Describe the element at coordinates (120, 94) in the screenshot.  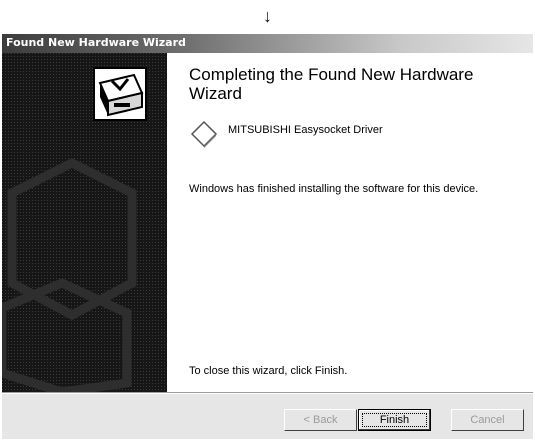
I see `hardware-box-icon` at that location.